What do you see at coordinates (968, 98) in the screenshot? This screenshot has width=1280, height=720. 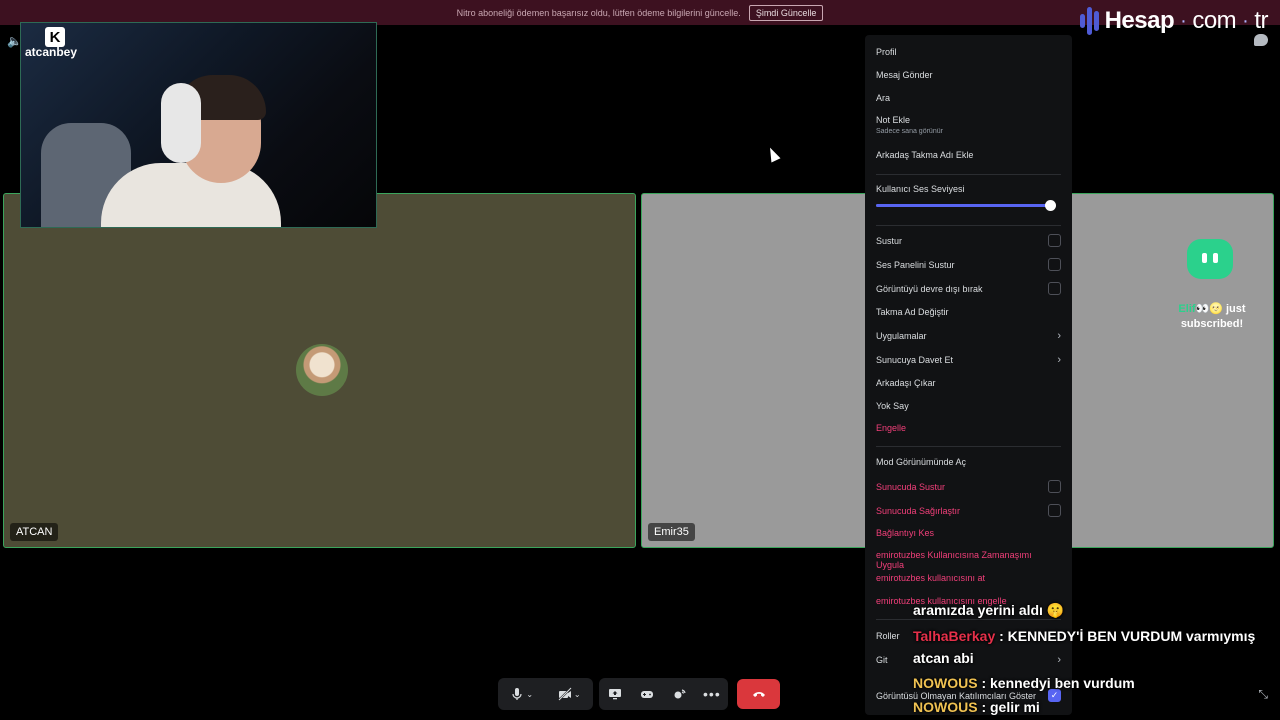 I see `menu-item-call: Ara` at bounding box center [968, 98].